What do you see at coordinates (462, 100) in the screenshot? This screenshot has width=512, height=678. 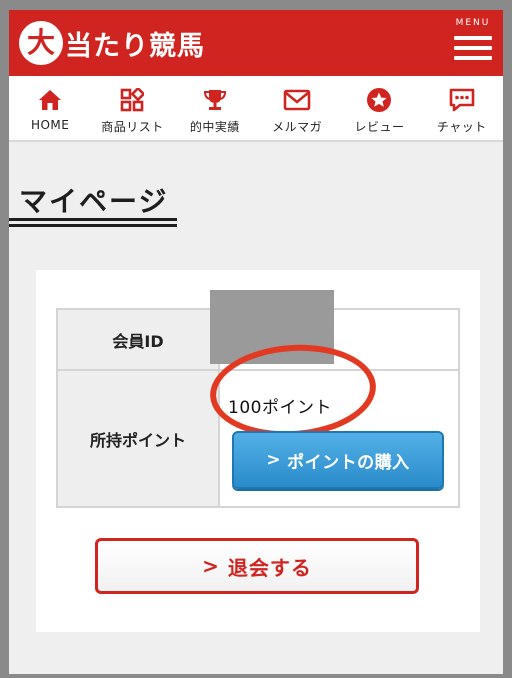 I see `chat-icon` at bounding box center [462, 100].